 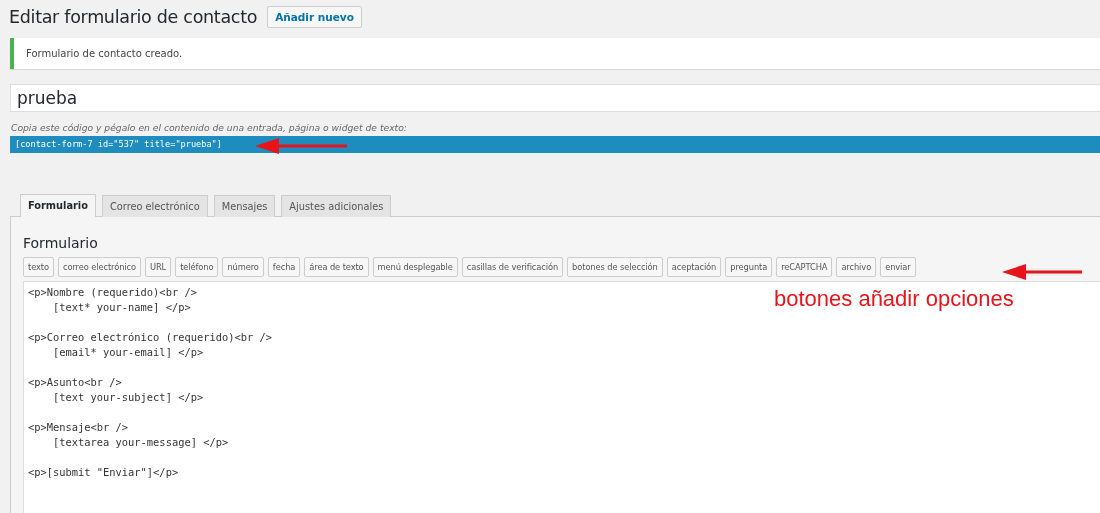 What do you see at coordinates (555, 98) in the screenshot?
I see `form-title-field: prueba` at bounding box center [555, 98].